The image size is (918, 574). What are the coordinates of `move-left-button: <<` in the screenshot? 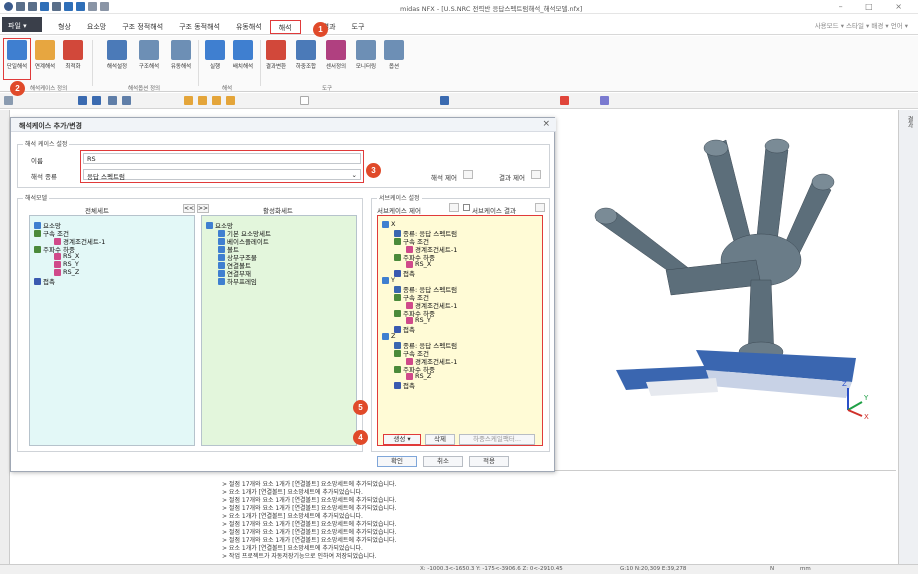 It's located at (189, 208).